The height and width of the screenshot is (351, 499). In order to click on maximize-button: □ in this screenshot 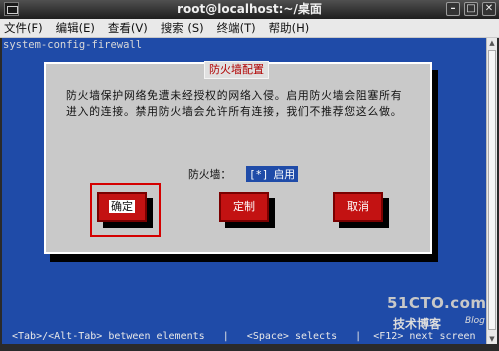, I will do `click(471, 9)`.